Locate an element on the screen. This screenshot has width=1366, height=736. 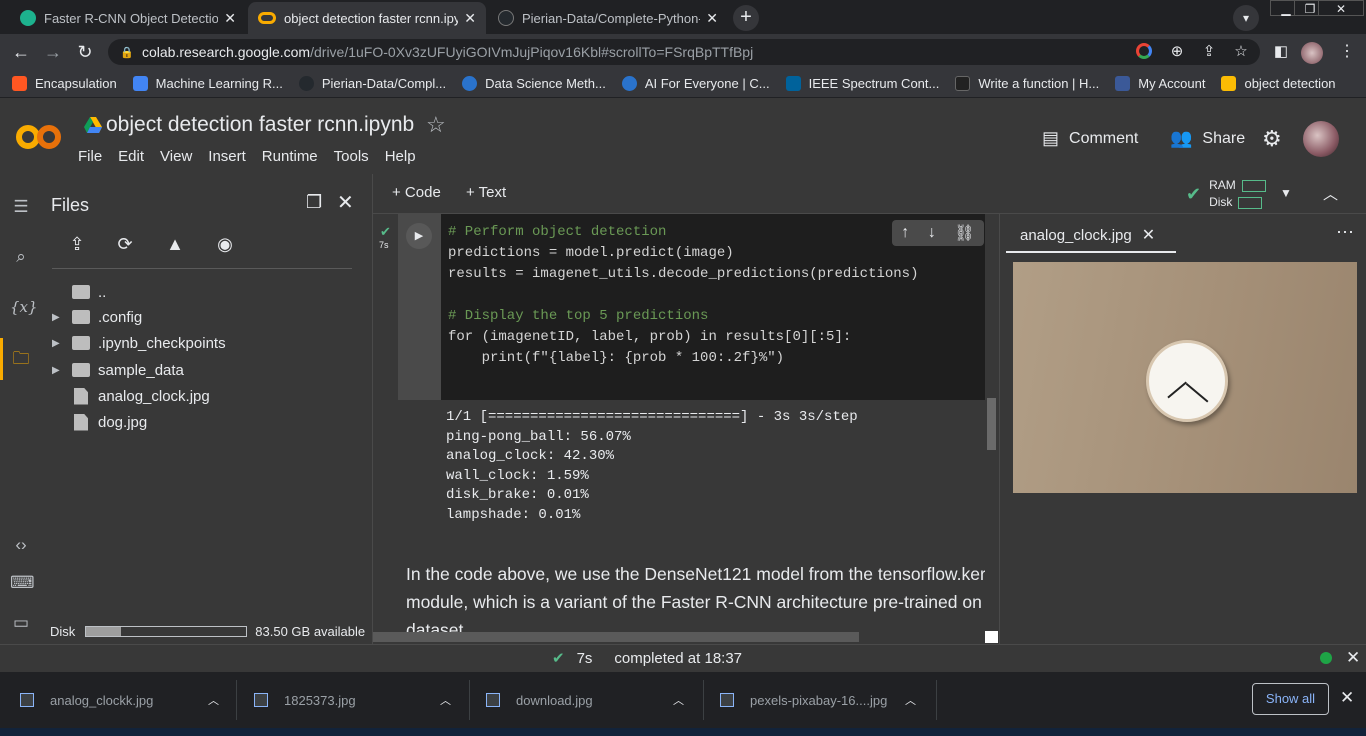
terminal-icon: ▭ is located at coordinates (21, 623).